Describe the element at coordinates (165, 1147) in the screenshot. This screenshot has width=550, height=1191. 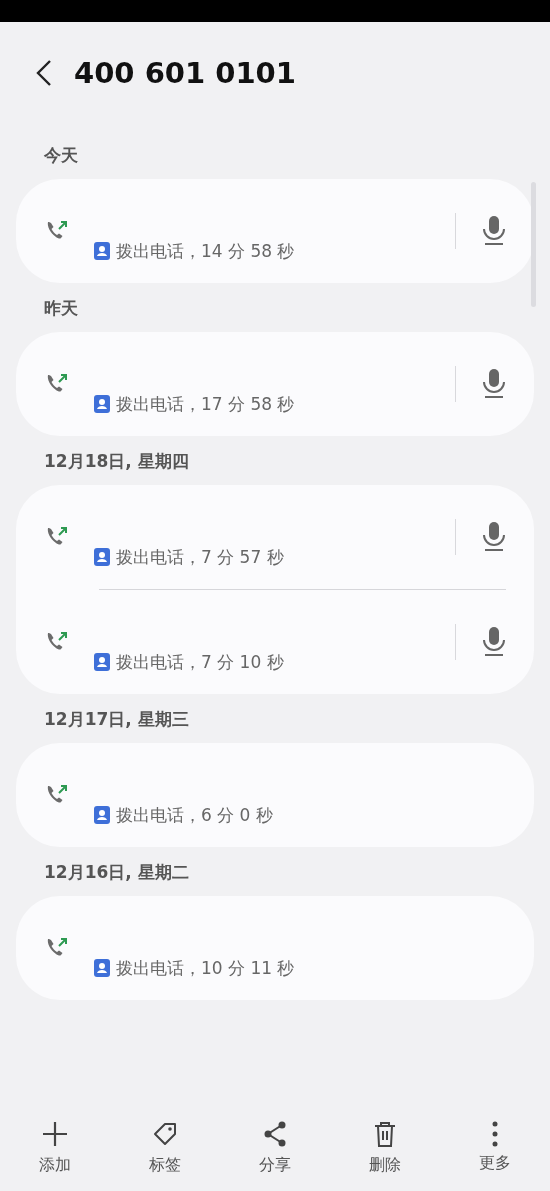
I see `toolbar-button: 标签` at that location.